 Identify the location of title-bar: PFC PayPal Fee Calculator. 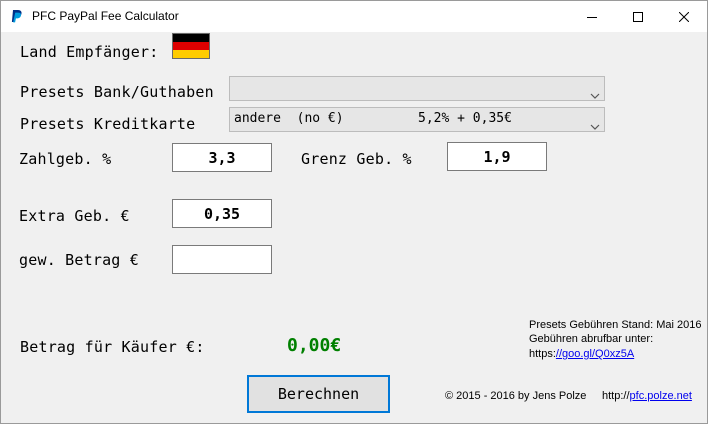
(354, 16).